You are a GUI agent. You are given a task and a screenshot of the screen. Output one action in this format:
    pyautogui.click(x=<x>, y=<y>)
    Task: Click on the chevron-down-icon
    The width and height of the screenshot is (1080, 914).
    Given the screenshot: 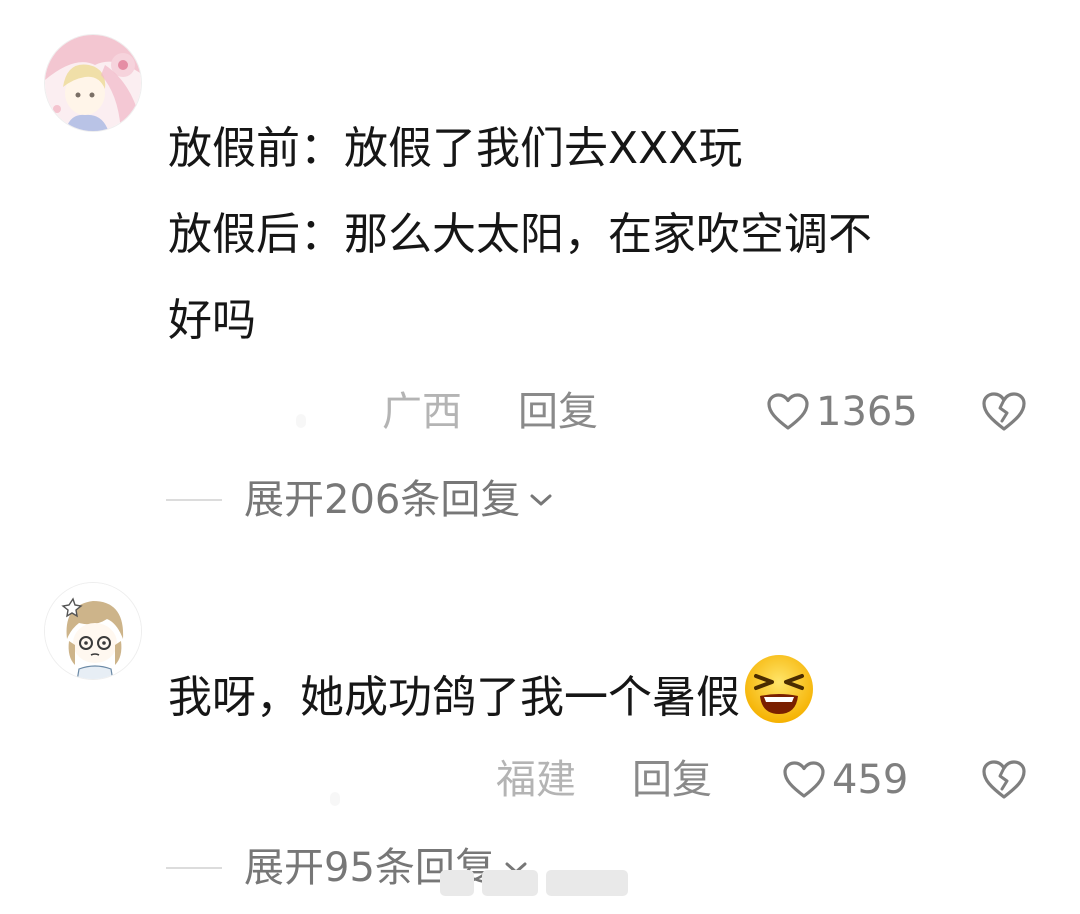 What is the action you would take?
    pyautogui.click(x=541, y=500)
    